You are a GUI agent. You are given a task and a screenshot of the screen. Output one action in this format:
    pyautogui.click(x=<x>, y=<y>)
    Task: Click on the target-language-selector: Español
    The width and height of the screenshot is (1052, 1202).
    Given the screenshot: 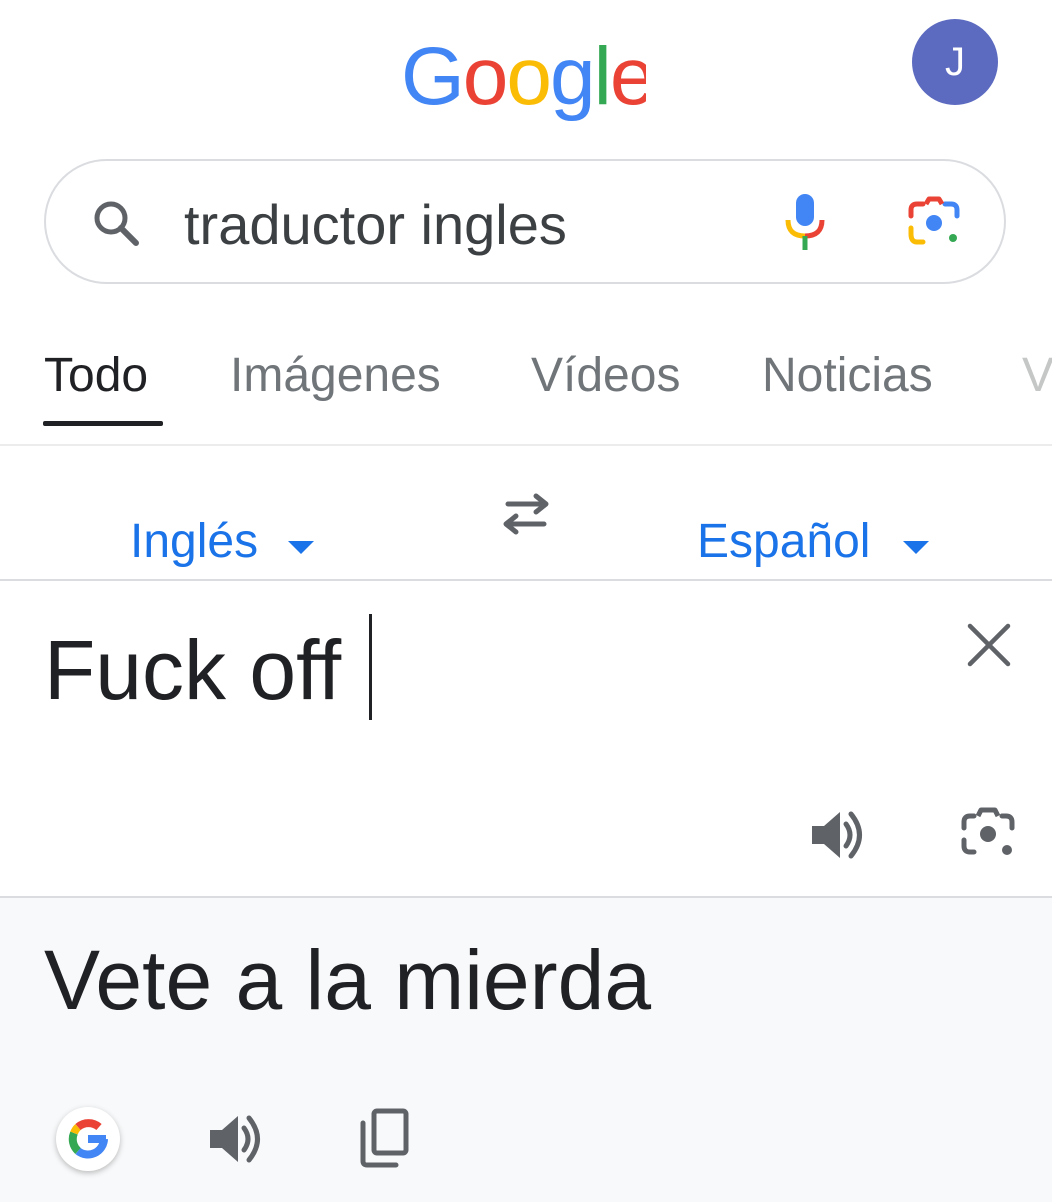 What is the action you would take?
    pyautogui.click(x=783, y=542)
    